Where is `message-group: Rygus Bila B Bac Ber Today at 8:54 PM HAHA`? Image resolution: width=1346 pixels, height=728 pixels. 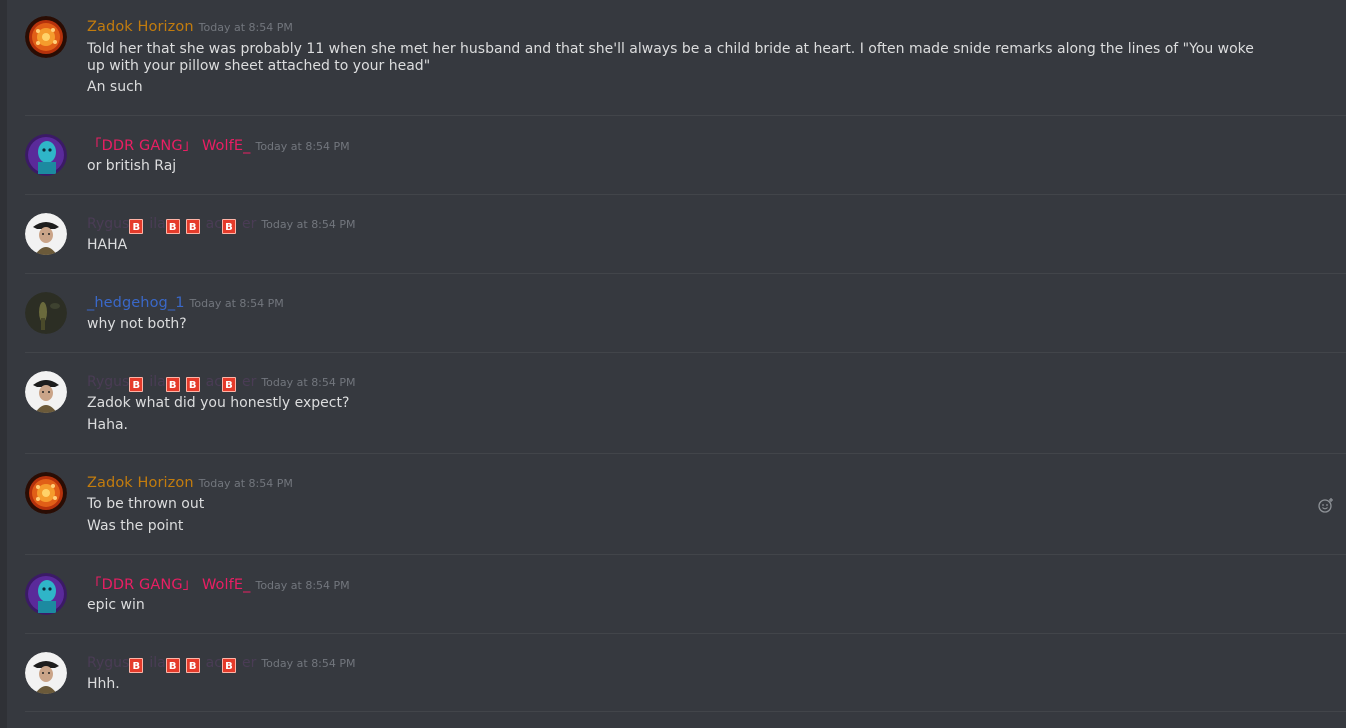
message-group: Rygus Bila B Bac Ber Today at 8:54 PM HAHA is located at coordinates (685, 243).